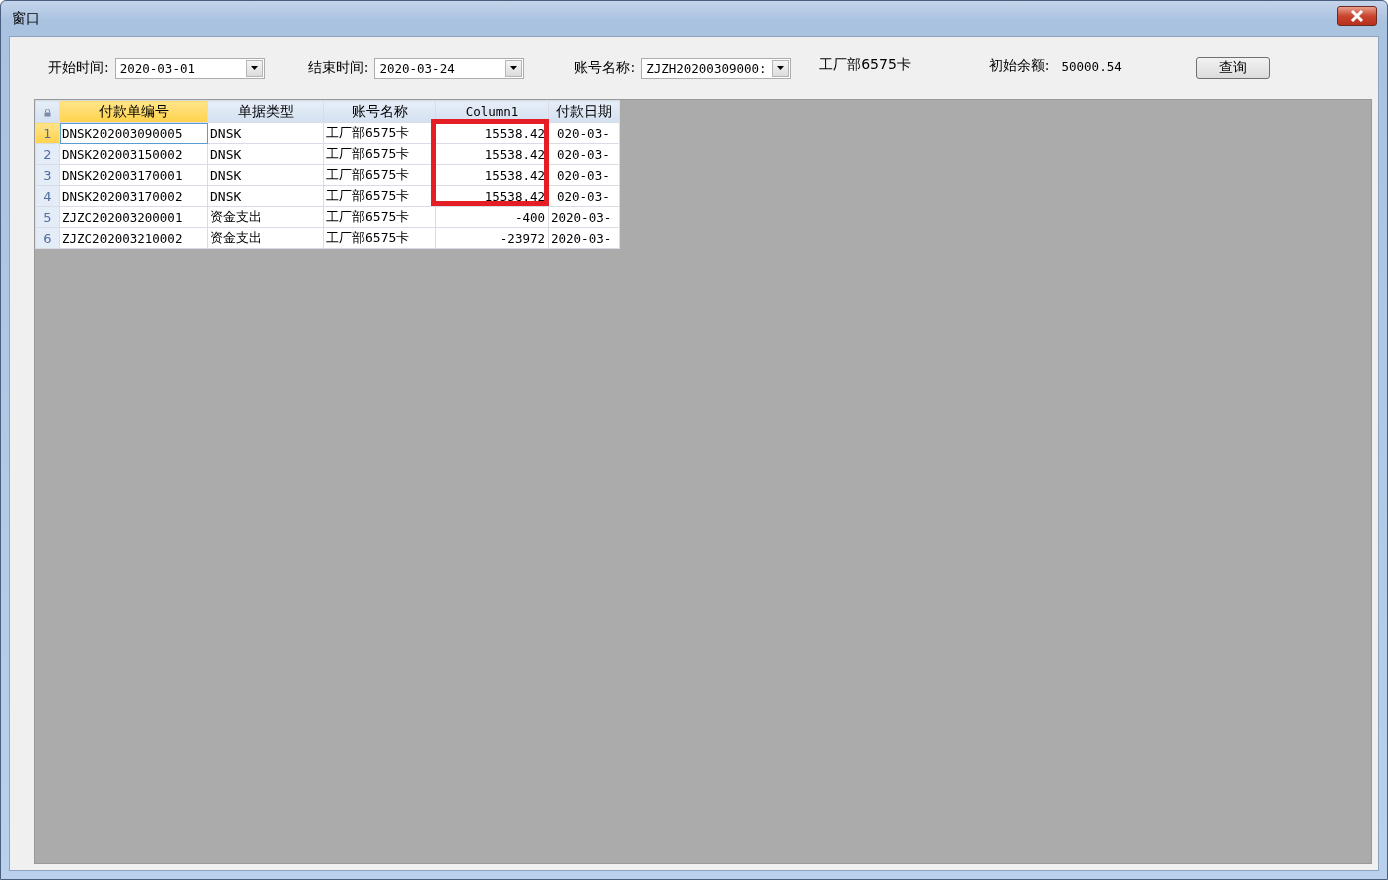 The width and height of the screenshot is (1388, 880). What do you see at coordinates (47, 238) in the screenshot?
I see `row-header: 6` at bounding box center [47, 238].